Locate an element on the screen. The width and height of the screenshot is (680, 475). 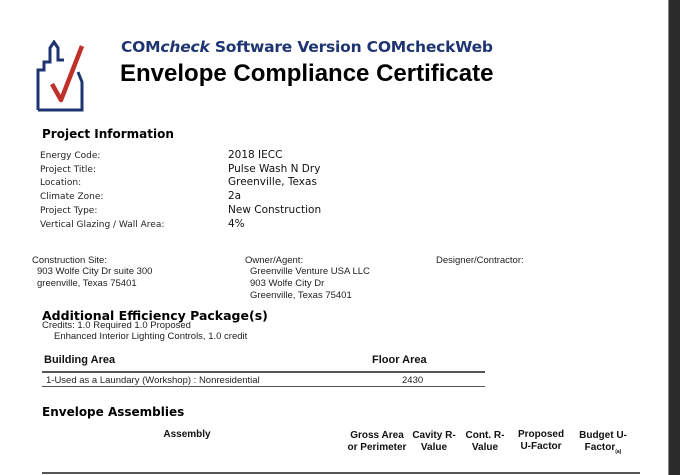
project-info-heading: Project Information is located at coordinates (108, 134).